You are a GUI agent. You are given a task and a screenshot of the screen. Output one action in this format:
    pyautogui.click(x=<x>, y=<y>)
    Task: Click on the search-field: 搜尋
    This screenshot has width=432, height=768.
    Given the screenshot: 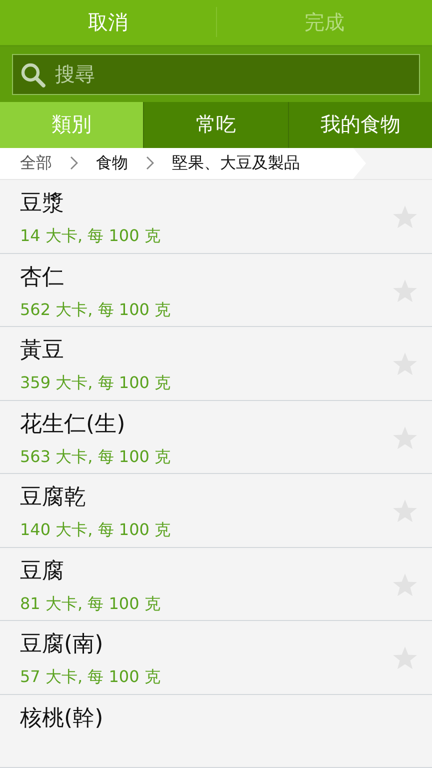 What is the action you would take?
    pyautogui.click(x=216, y=74)
    